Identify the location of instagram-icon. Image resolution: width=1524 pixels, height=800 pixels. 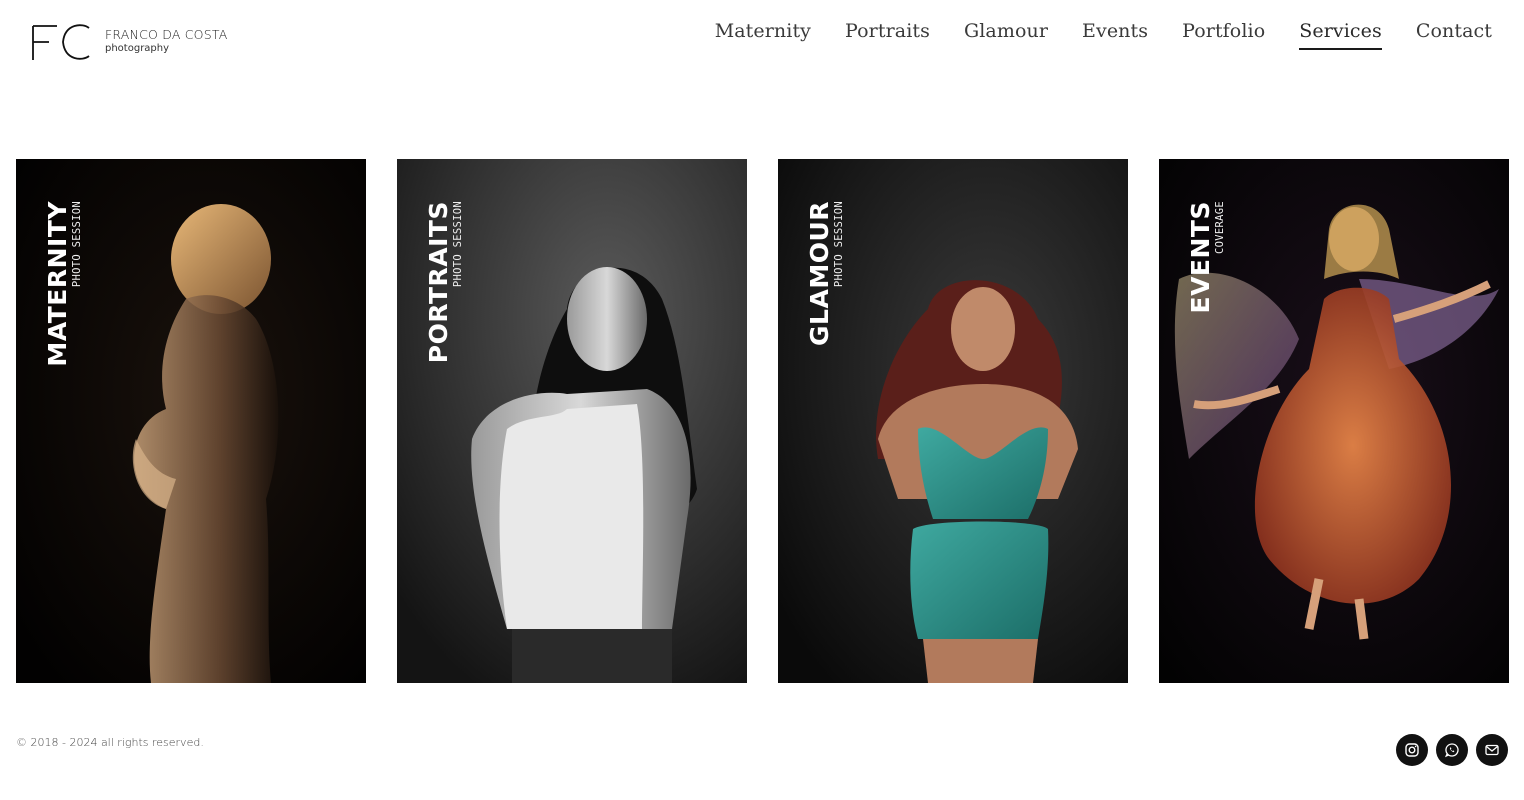
(1412, 750).